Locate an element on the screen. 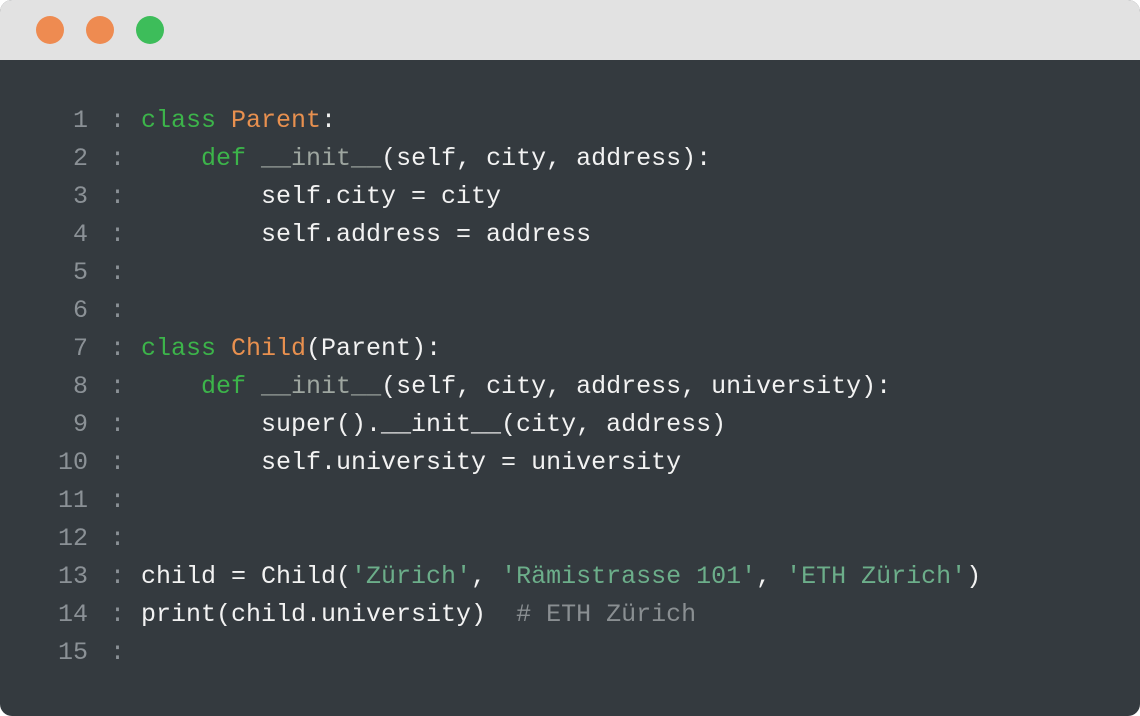 The width and height of the screenshot is (1140, 716). line-gutter: 6: is located at coordinates (85, 311).